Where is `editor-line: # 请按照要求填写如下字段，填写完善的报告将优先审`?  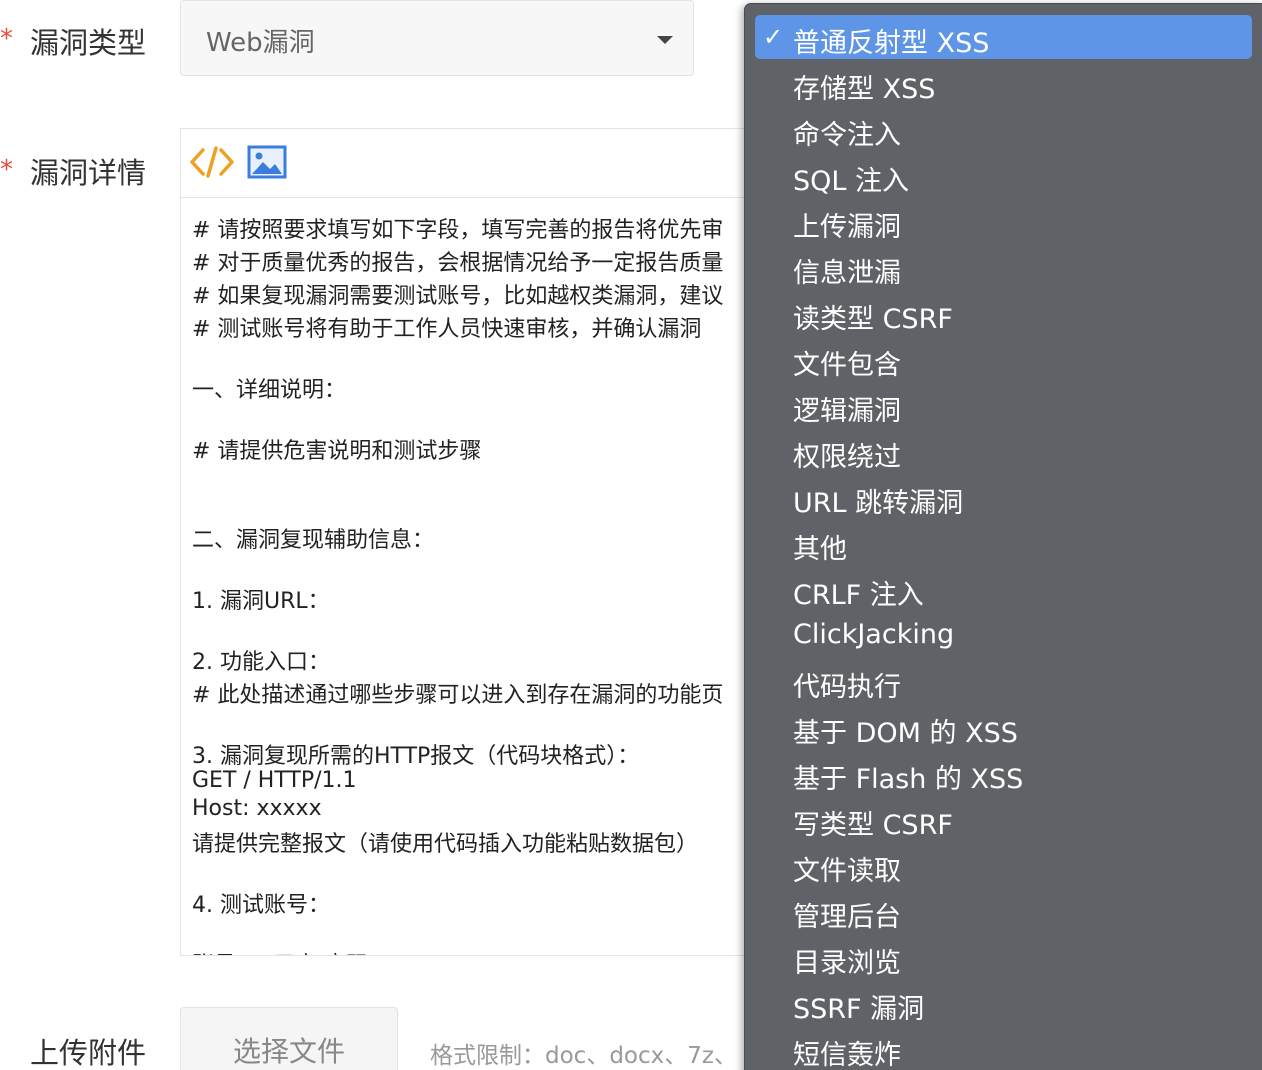
editor-line: # 请按照要求填写如下字段，填写完善的报告将优先审 is located at coordinates (458, 230).